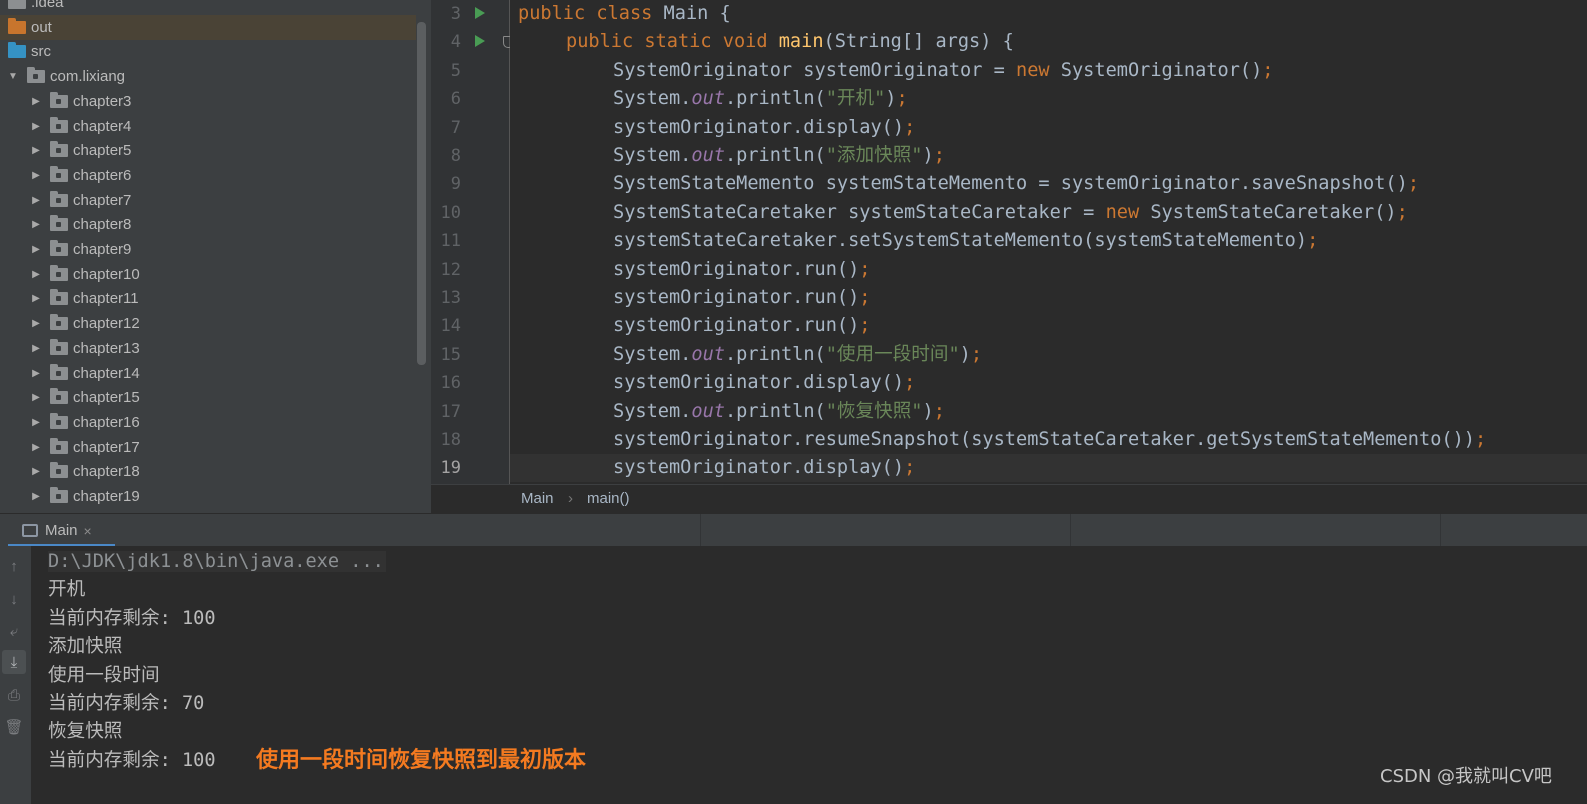 Image resolution: width=1587 pixels, height=804 pixels. What do you see at coordinates (85, 732) in the screenshot?
I see `console-line: 恢复快照` at bounding box center [85, 732].